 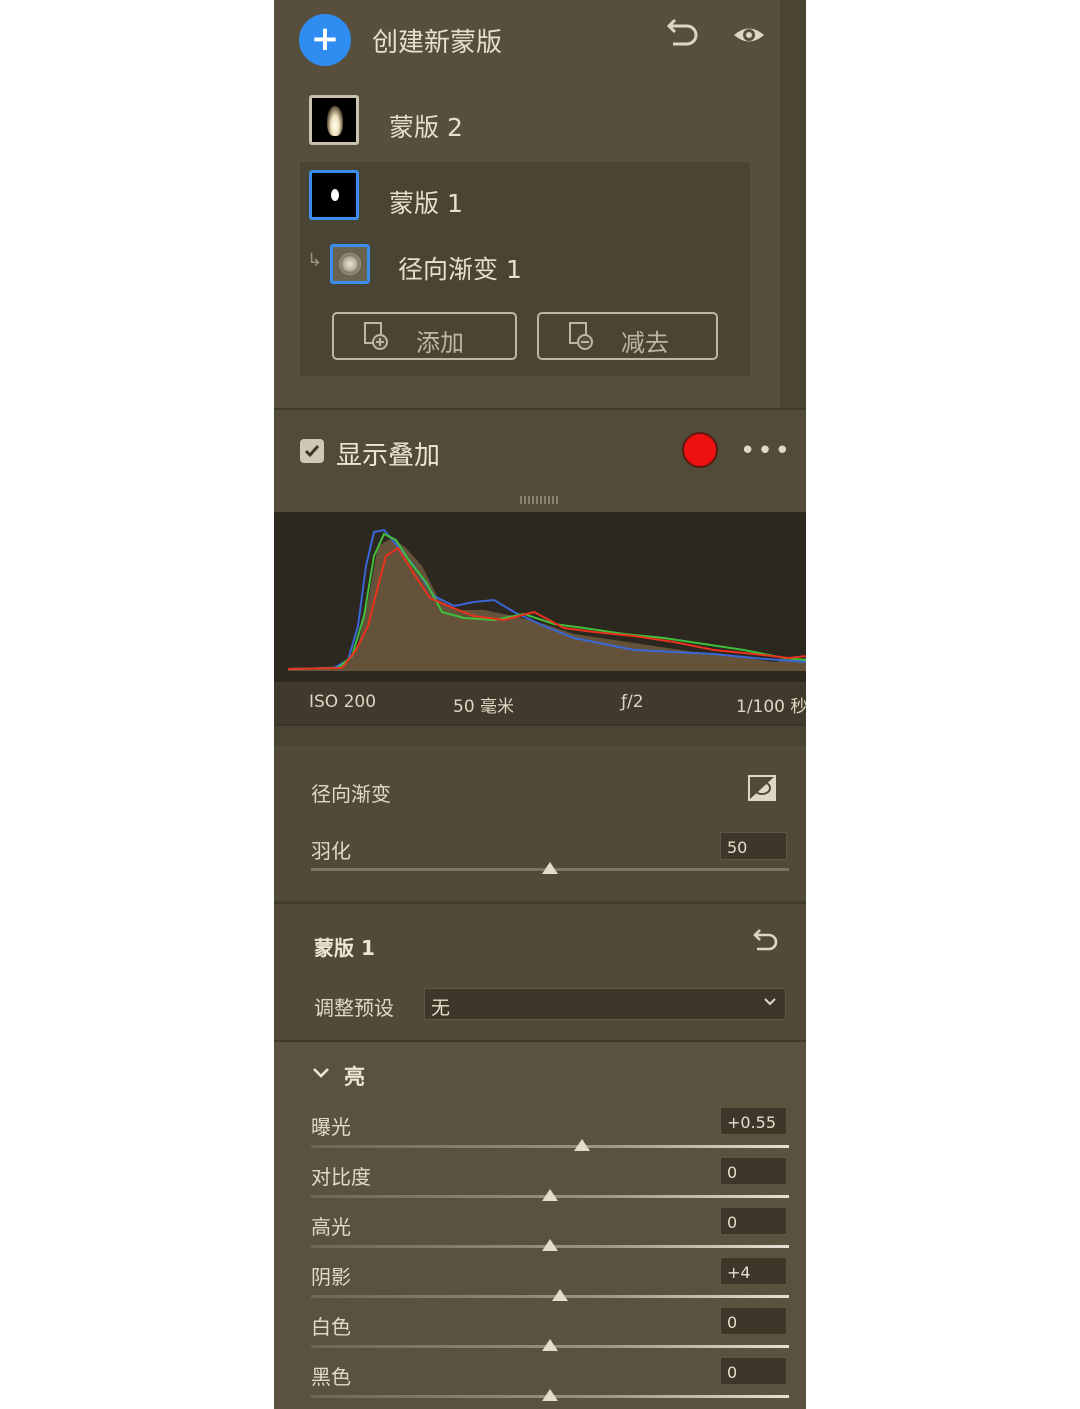 What do you see at coordinates (793, 204) in the screenshot?
I see `scrollbar` at bounding box center [793, 204].